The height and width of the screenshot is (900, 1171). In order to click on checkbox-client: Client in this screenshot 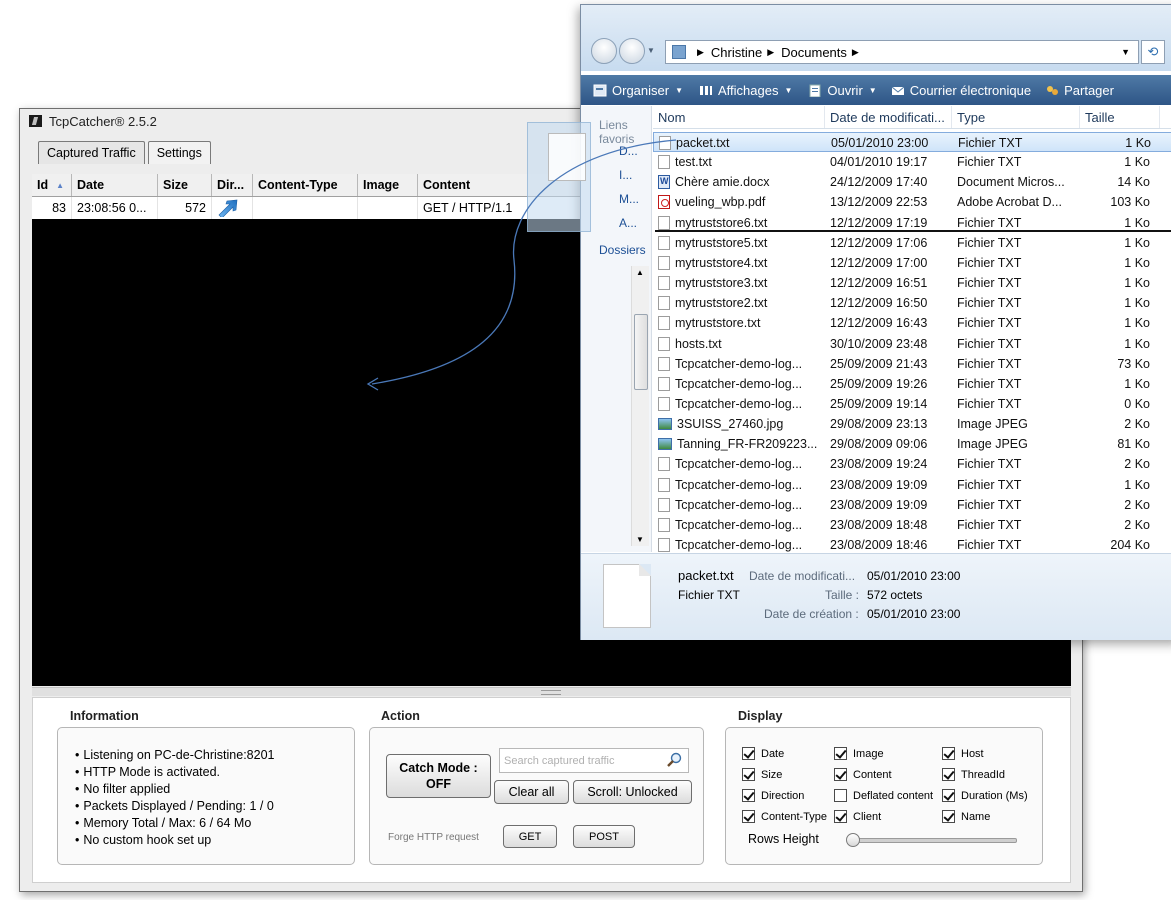, I will do `click(857, 816)`.